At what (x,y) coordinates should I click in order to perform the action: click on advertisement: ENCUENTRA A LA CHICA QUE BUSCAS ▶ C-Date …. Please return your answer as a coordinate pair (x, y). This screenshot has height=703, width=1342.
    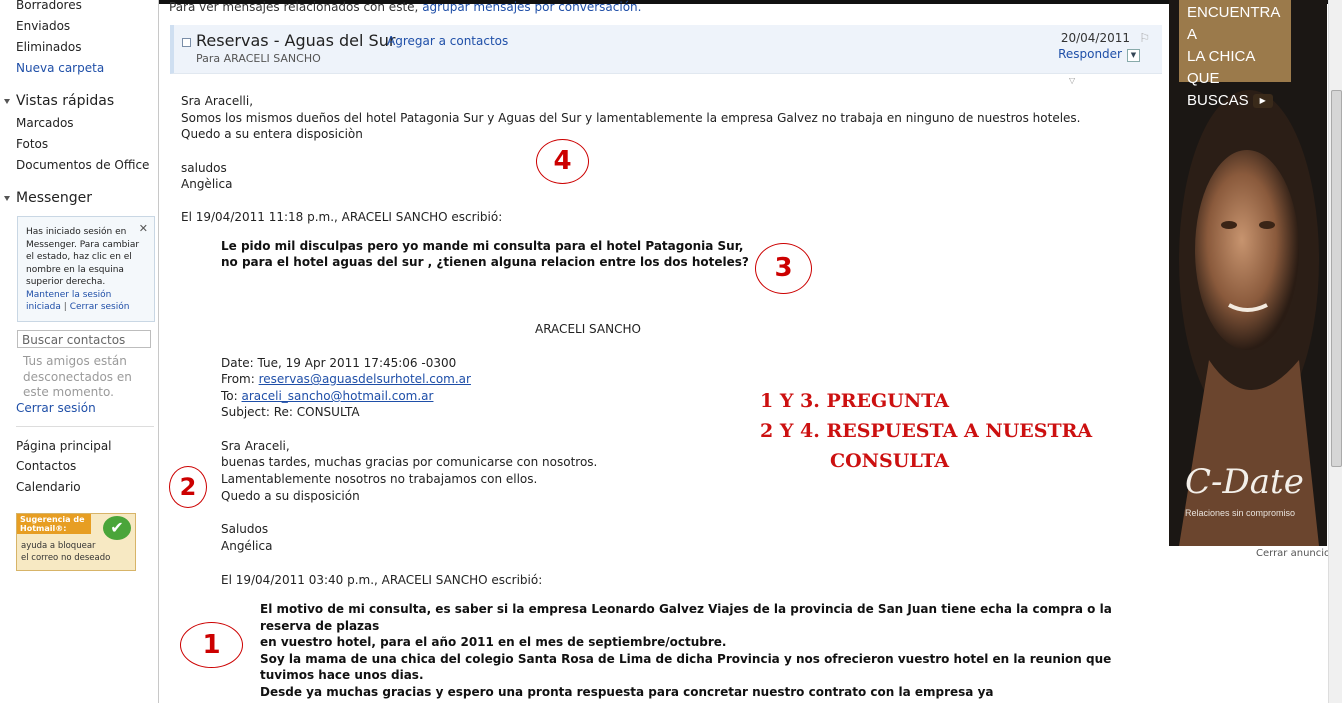
    Looking at the image, I should click on (1248, 273).